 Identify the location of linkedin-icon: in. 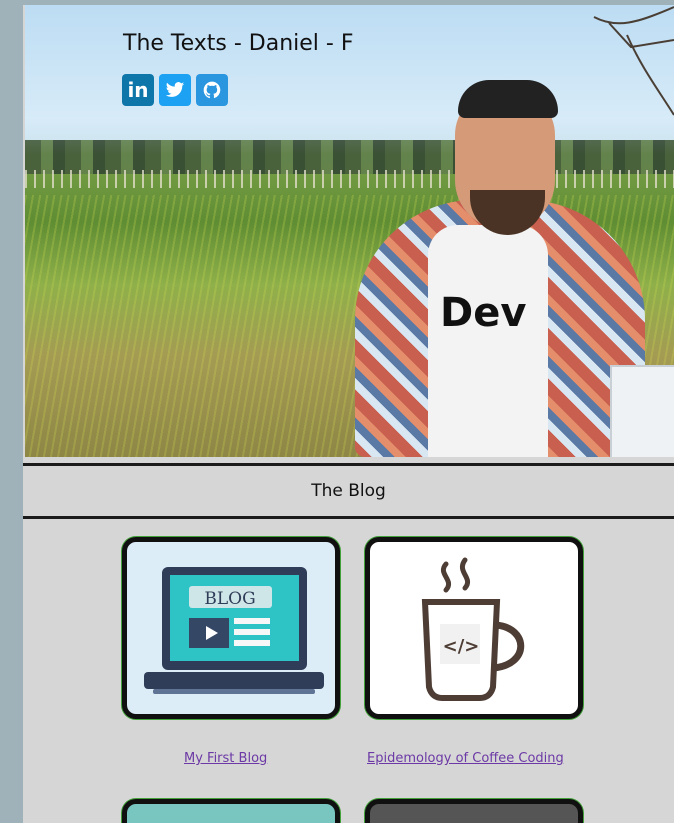
(138, 90).